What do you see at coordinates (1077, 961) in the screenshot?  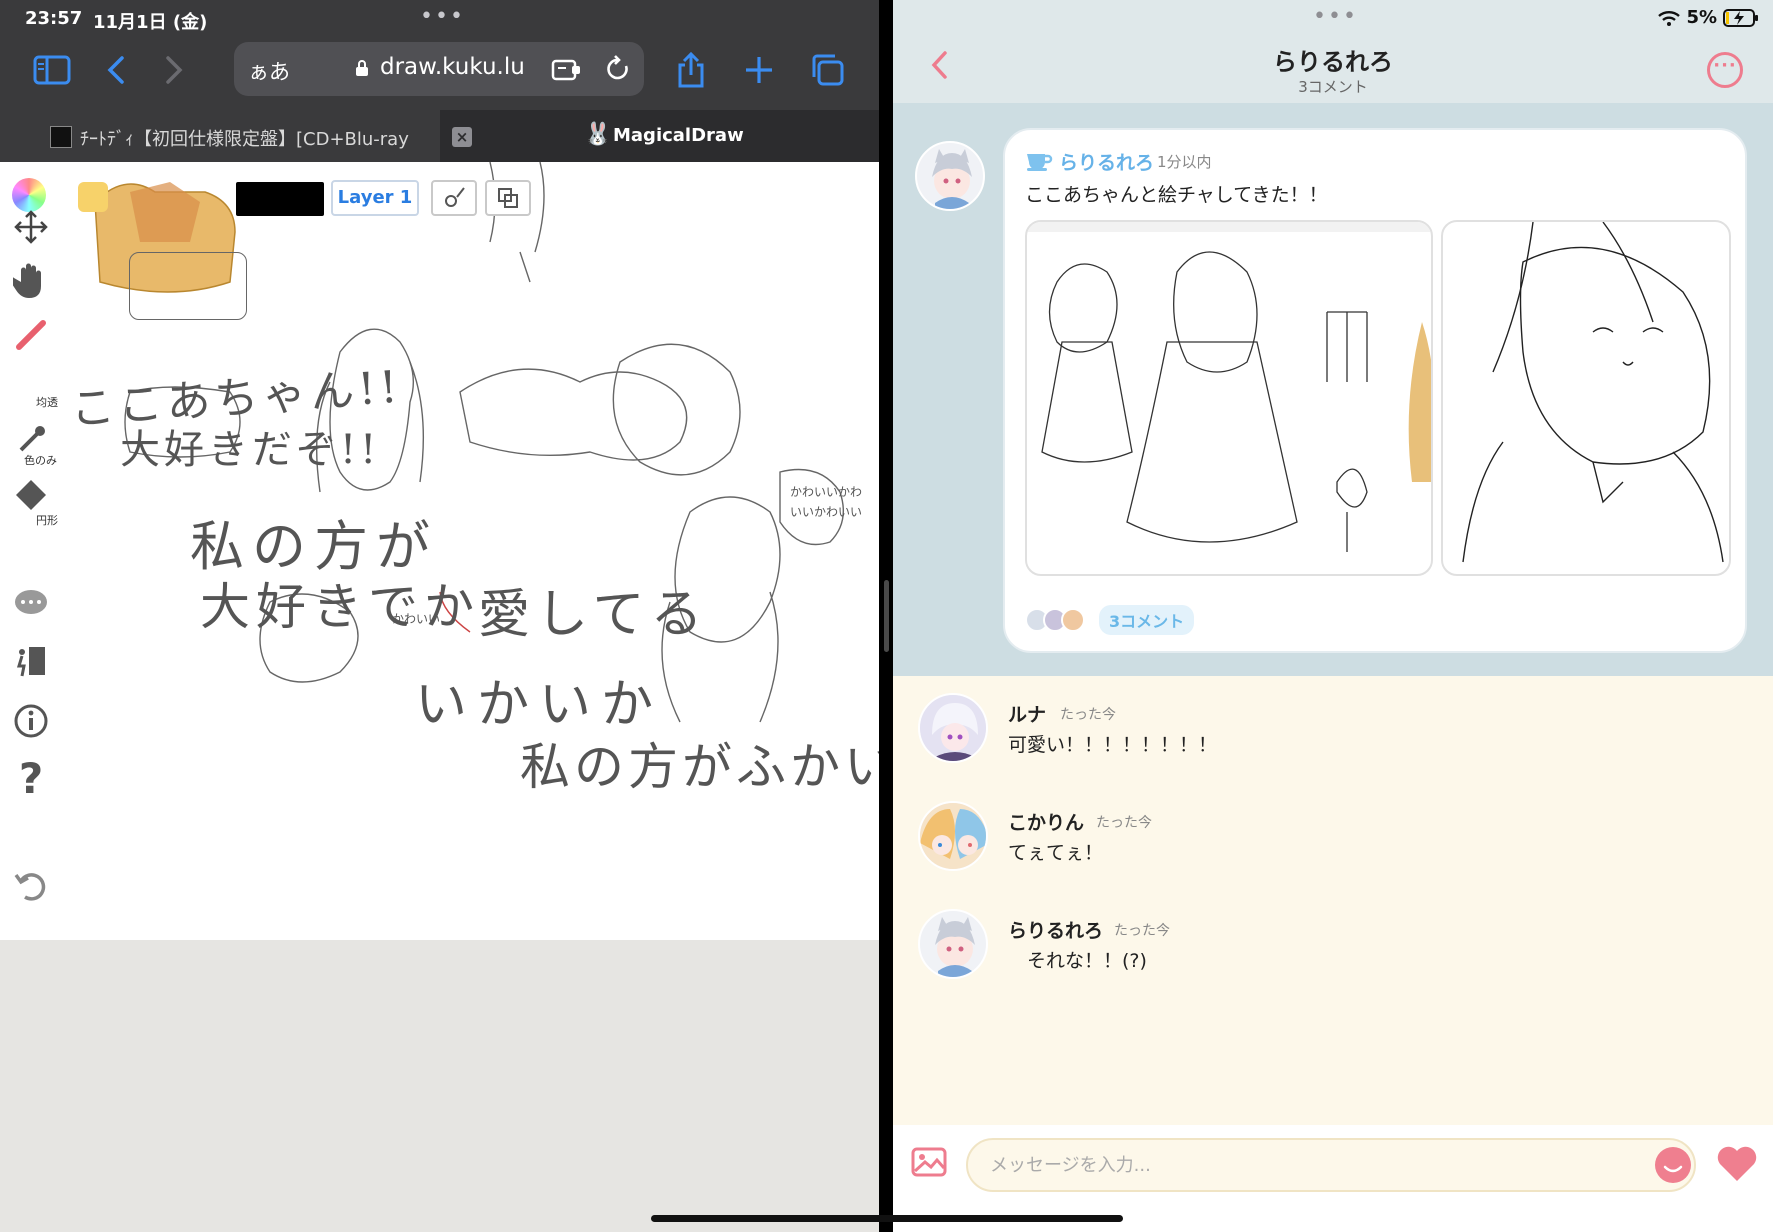 I see `comment-text: それな！！(?)` at bounding box center [1077, 961].